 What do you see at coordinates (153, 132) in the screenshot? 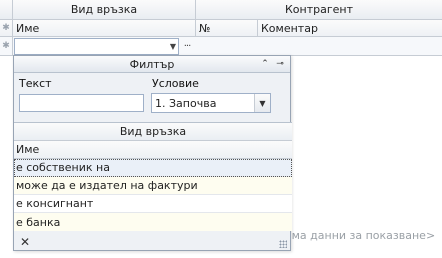
I see `list-band-header: Вид връзка` at bounding box center [153, 132].